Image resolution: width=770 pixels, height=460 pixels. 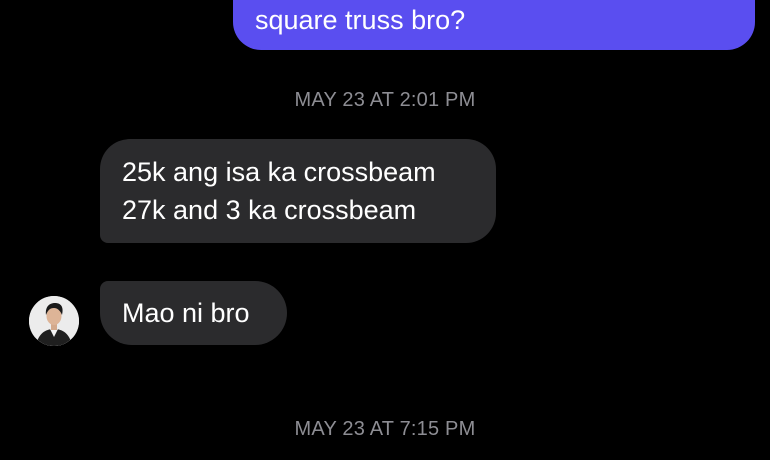 I want to click on received-message-line: Mao ni bro, so click(x=186, y=313).